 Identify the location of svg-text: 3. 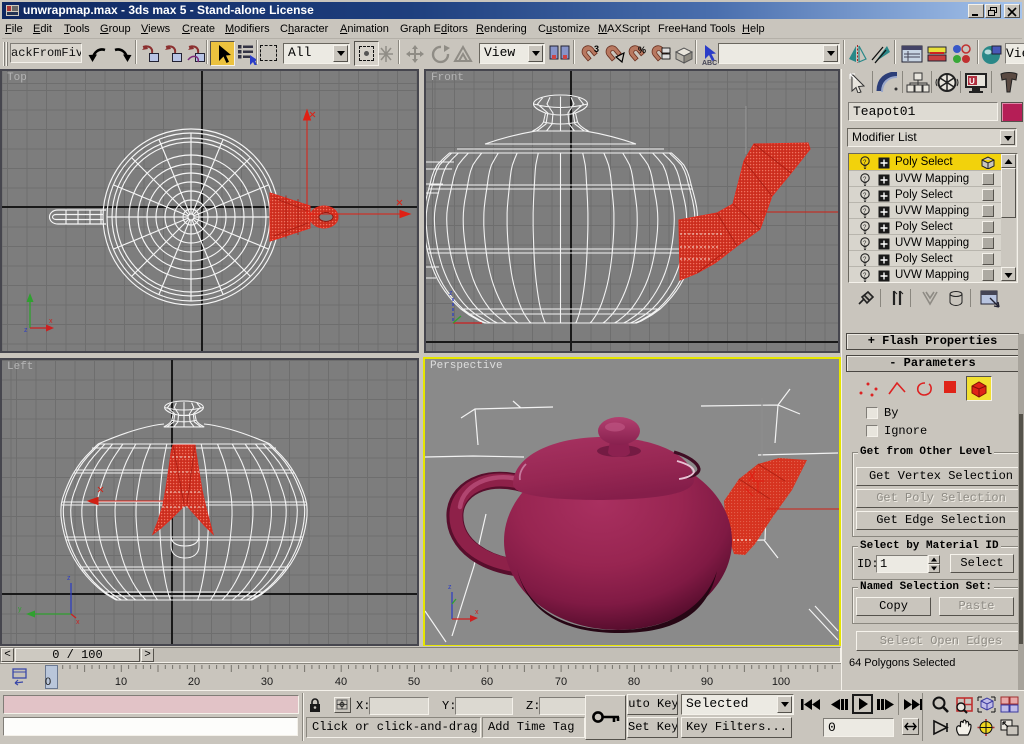
(596, 49).